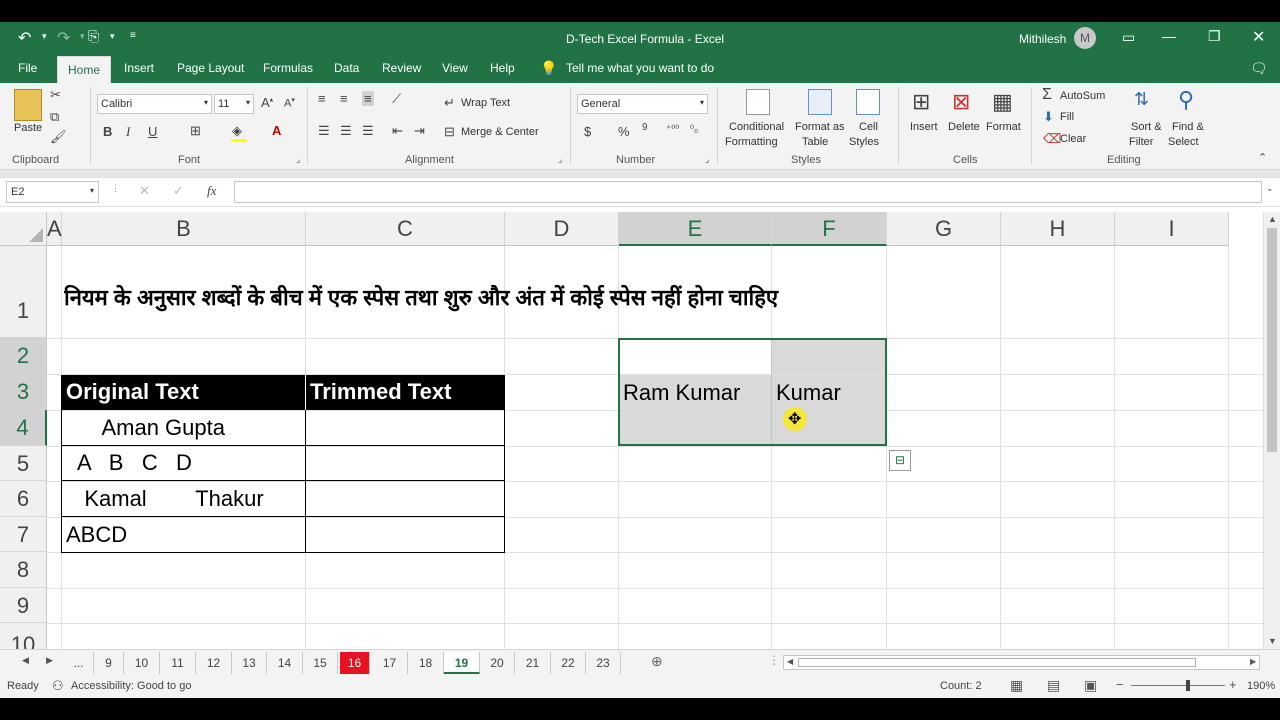 This screenshot has height=720, width=1280. Describe the element at coordinates (642, 104) in the screenshot. I see `number-format-select: General ▾` at that location.